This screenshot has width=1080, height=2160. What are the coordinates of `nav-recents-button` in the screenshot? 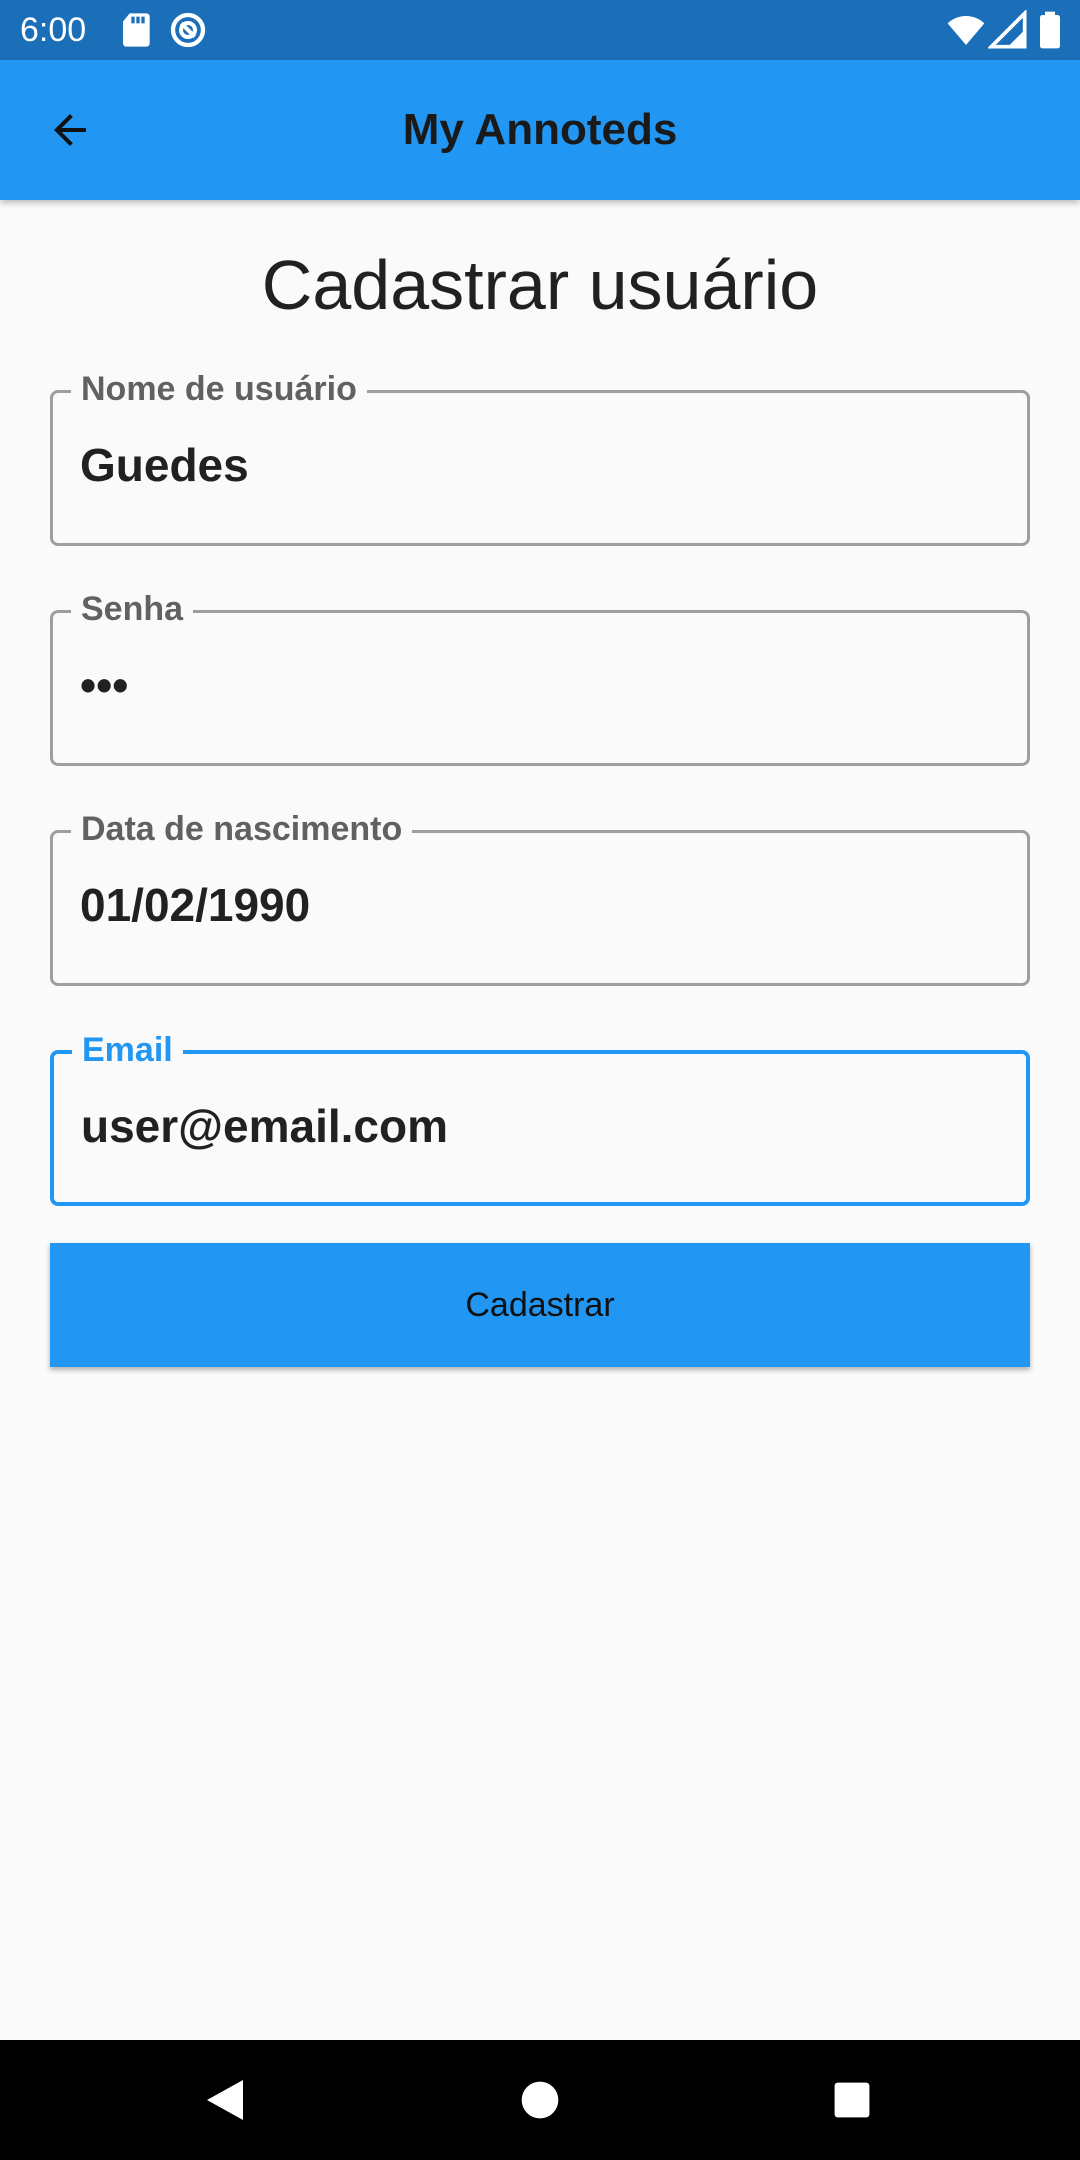 It's located at (852, 2100).